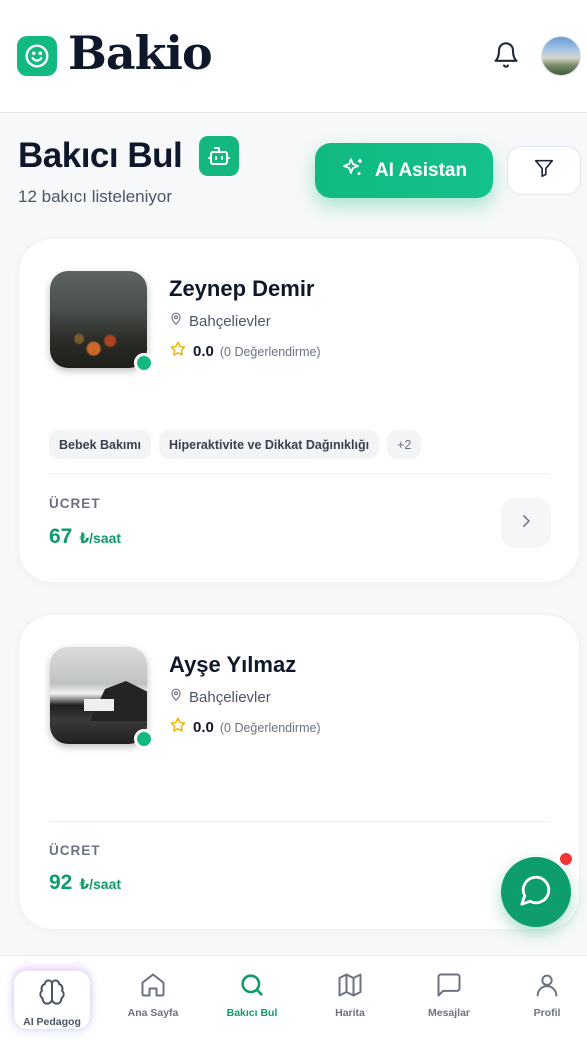 The width and height of the screenshot is (587, 1047). Describe the element at coordinates (95, 196) in the screenshot. I see `caregiver-count: 12 bakıcı listeleniyor` at that location.